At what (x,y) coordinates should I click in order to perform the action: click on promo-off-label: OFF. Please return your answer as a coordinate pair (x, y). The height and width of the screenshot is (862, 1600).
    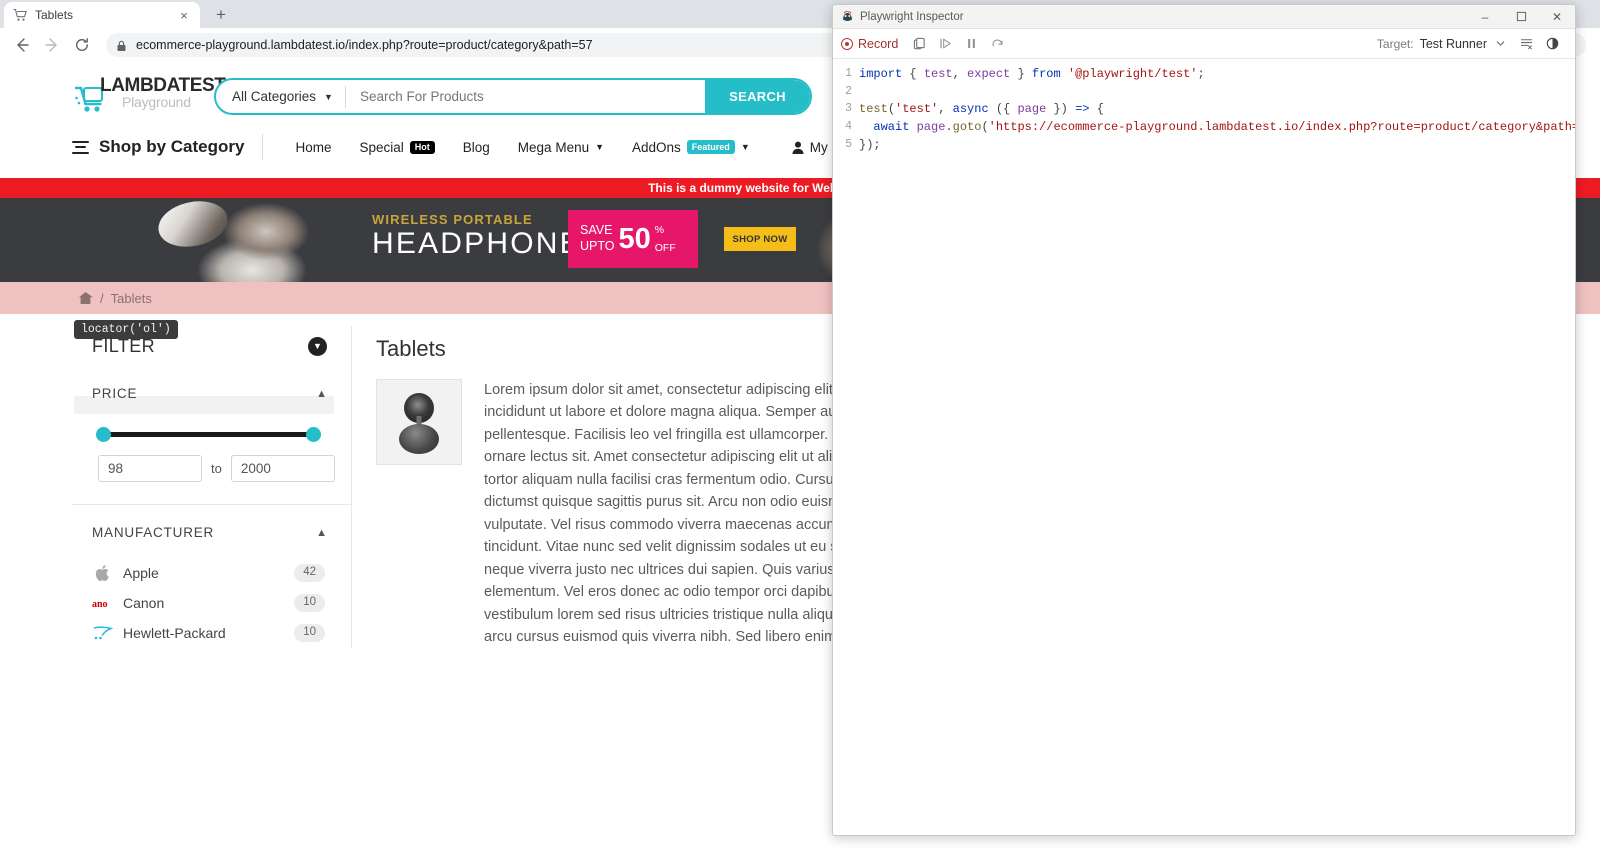
    Looking at the image, I should click on (665, 248).